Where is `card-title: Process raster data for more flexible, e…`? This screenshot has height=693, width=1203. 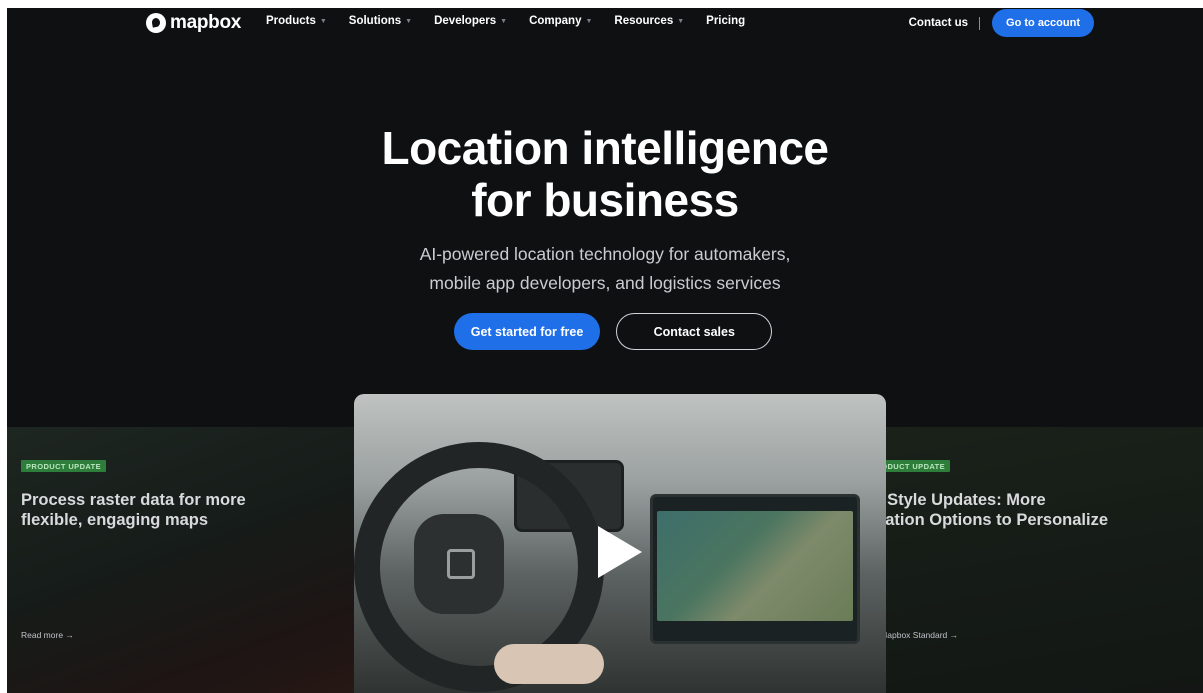
card-title: Process raster data for more flexible, e… is located at coordinates (133, 510).